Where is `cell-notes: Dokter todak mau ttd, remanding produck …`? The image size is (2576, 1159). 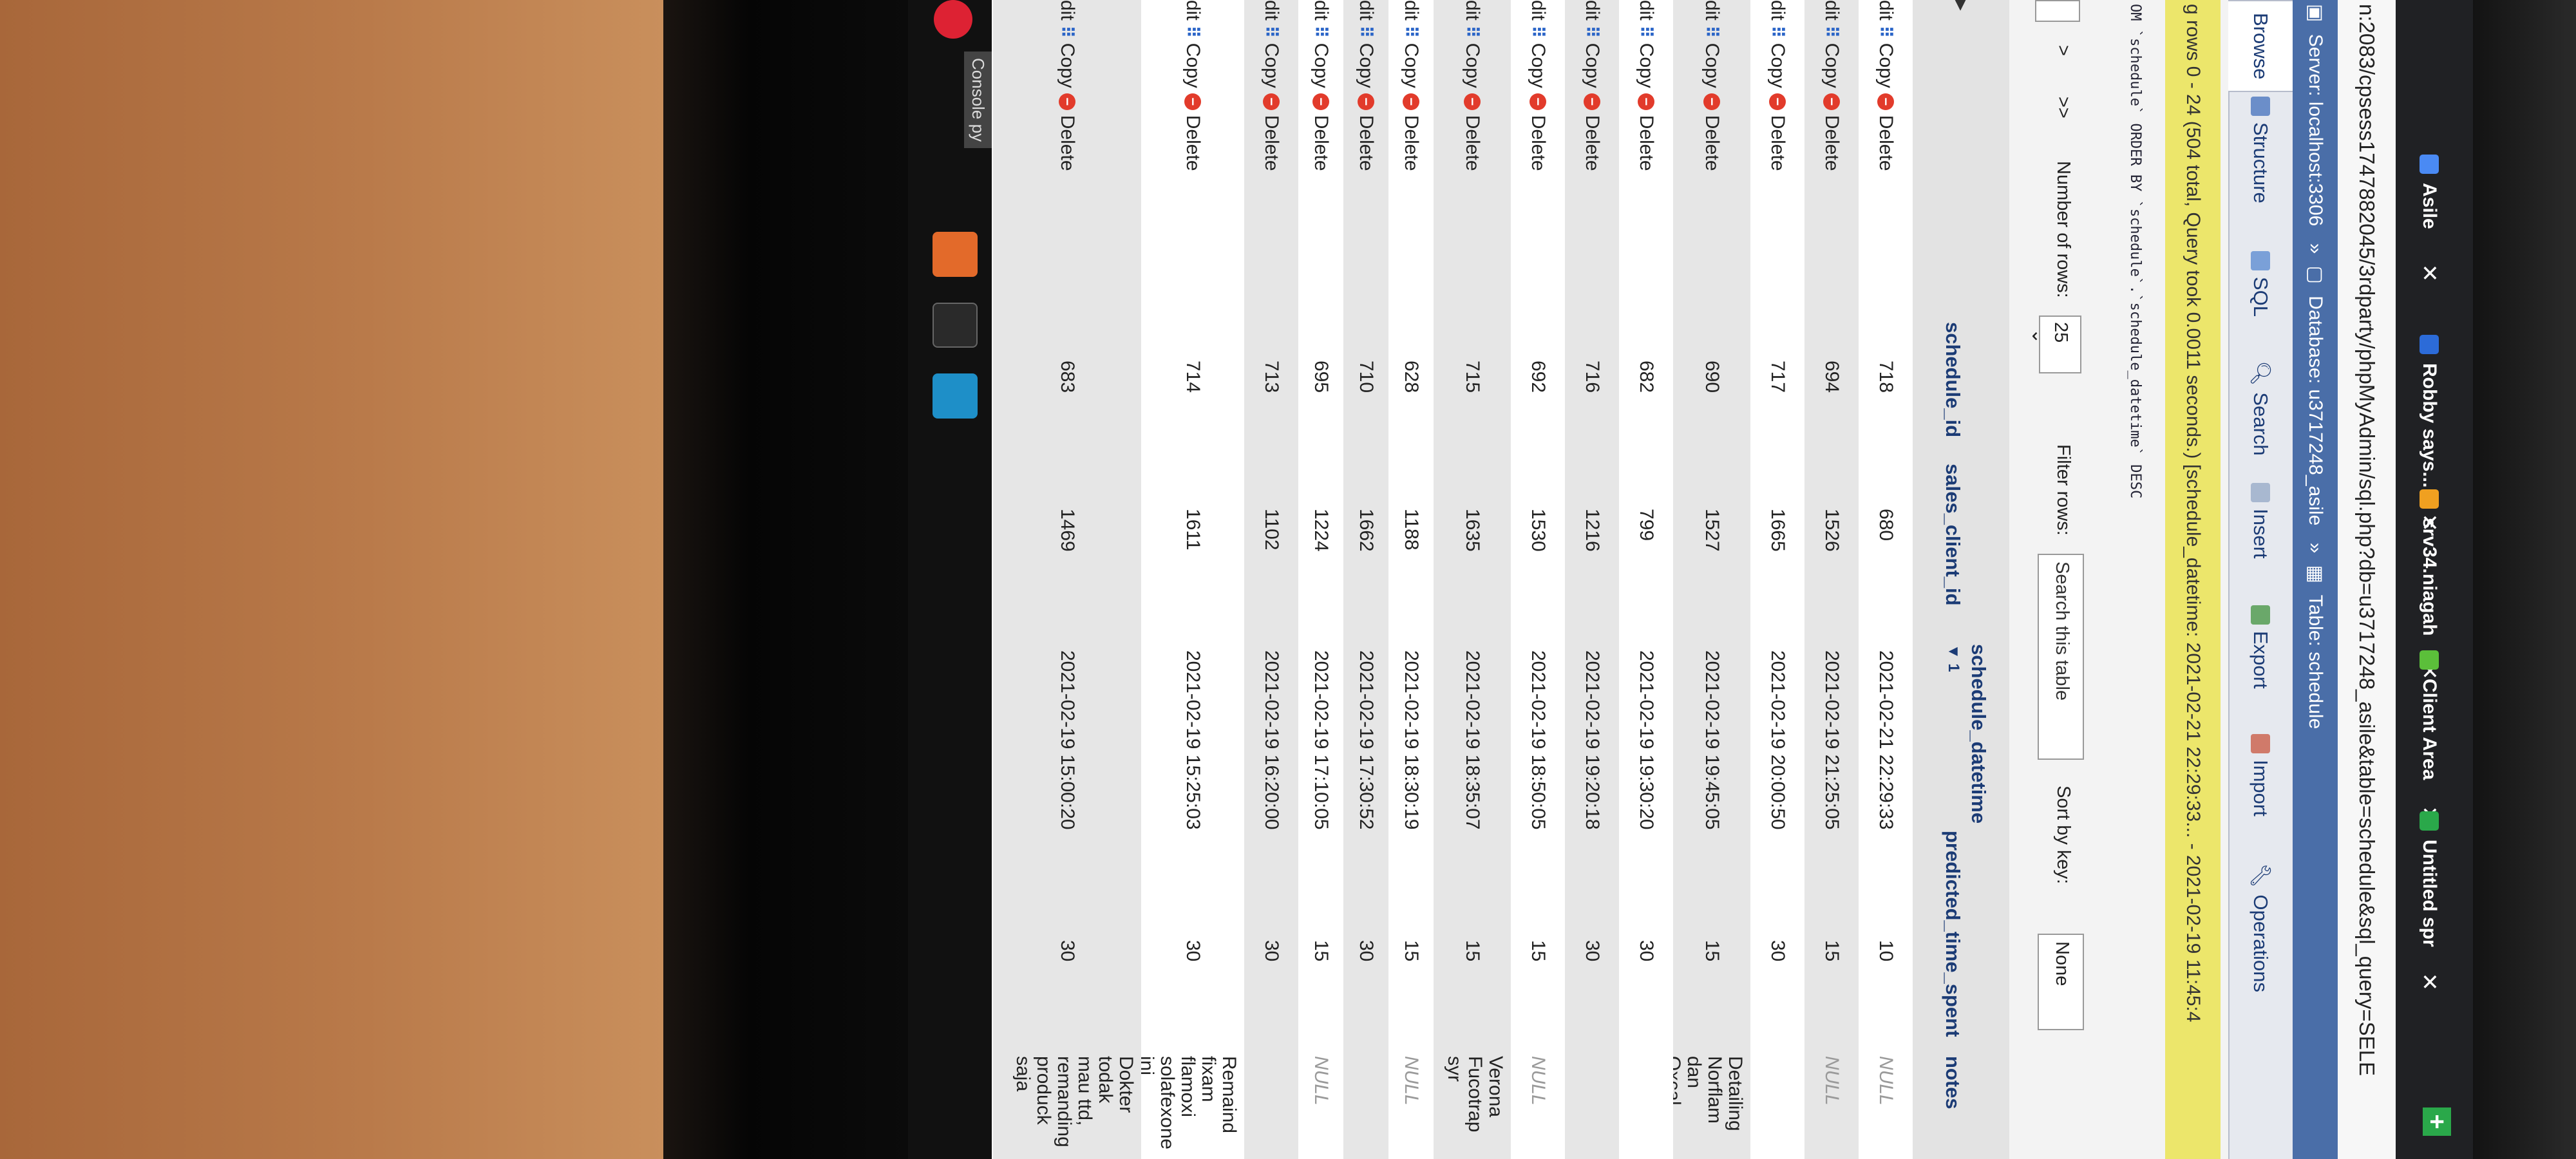 cell-notes: Dokter todak mau ttd, remanding produck … is located at coordinates (1074, 1101).